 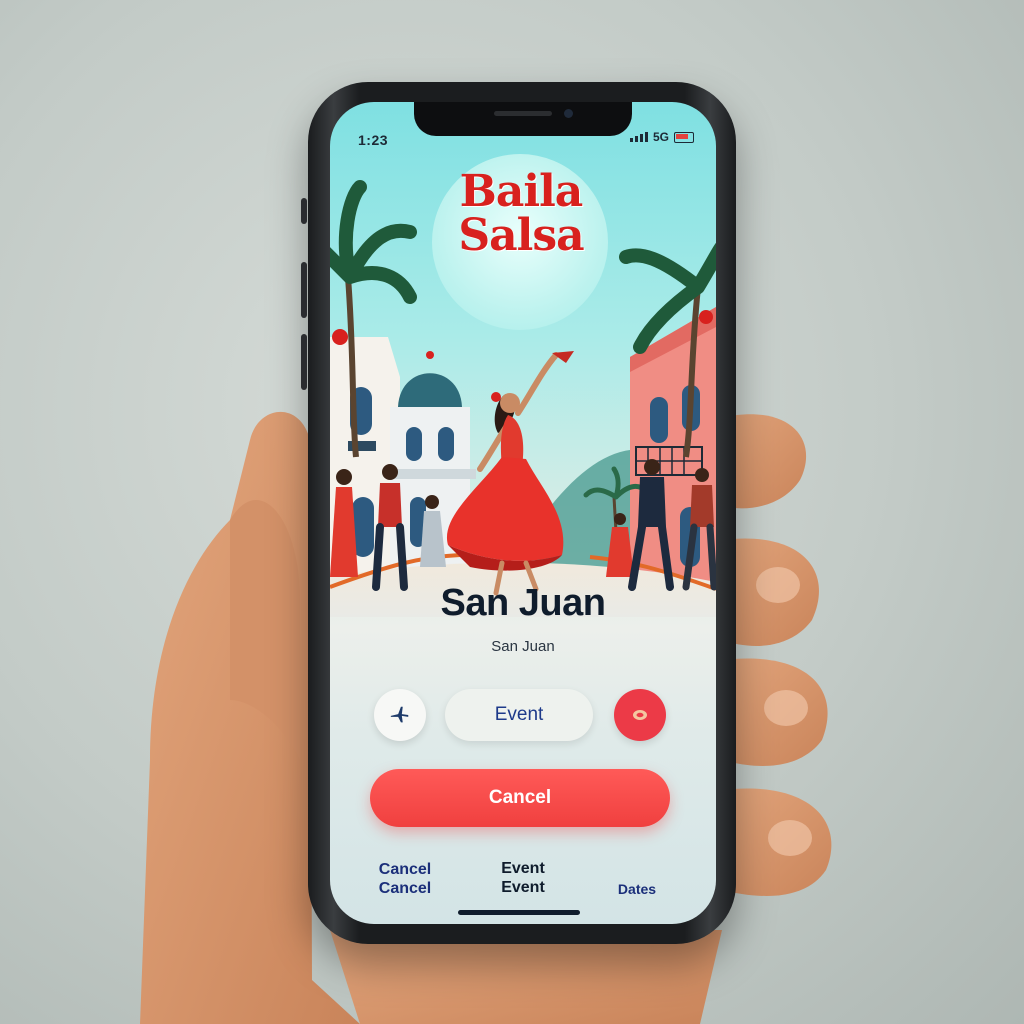 What do you see at coordinates (637, 889) in the screenshot?
I see `nav-item-dates: Dates` at bounding box center [637, 889].